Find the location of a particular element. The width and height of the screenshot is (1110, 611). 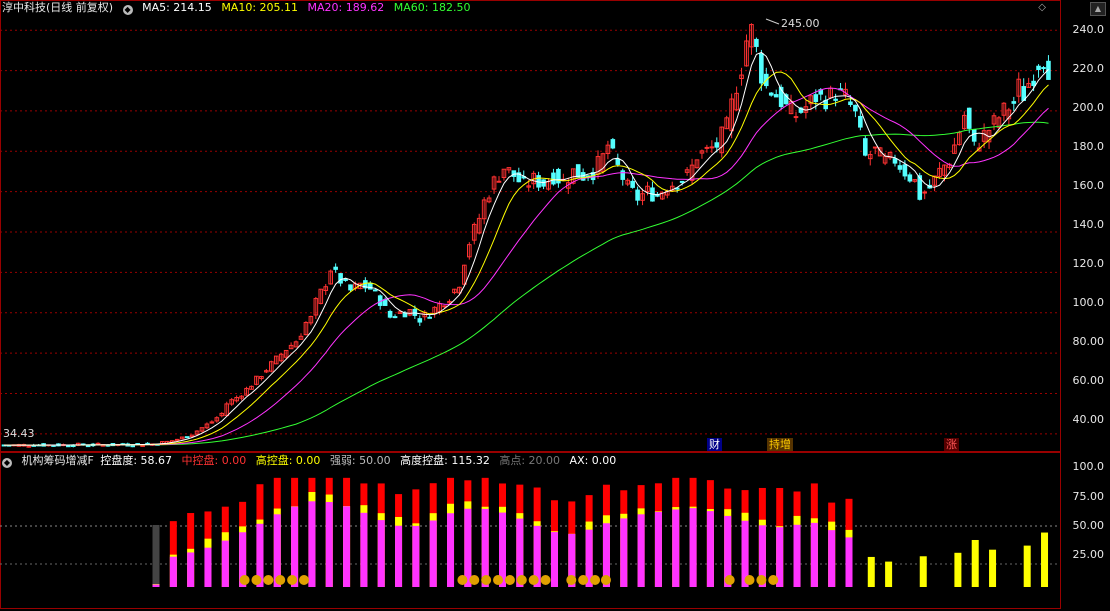

scroll-up-button: ▲ is located at coordinates (1098, 9).